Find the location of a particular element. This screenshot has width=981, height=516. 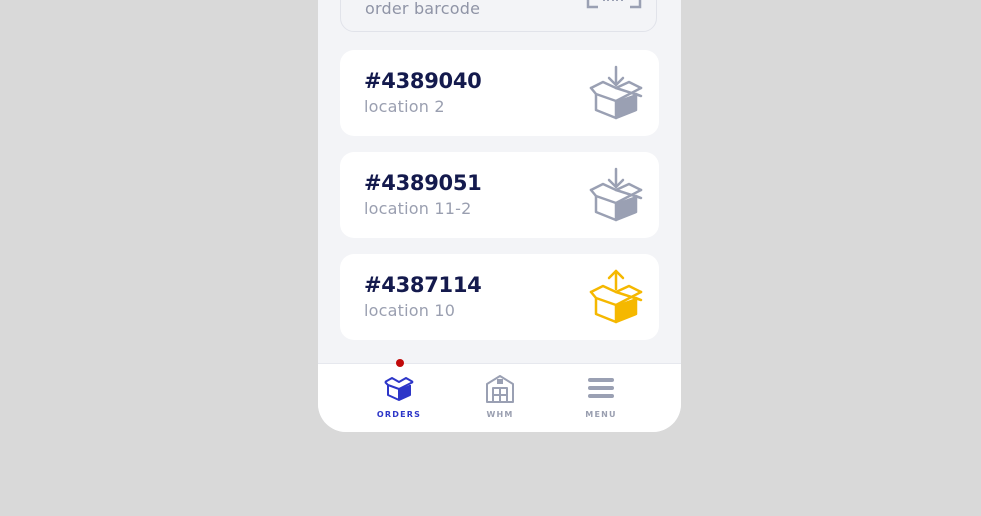

notification-dot is located at coordinates (400, 363).